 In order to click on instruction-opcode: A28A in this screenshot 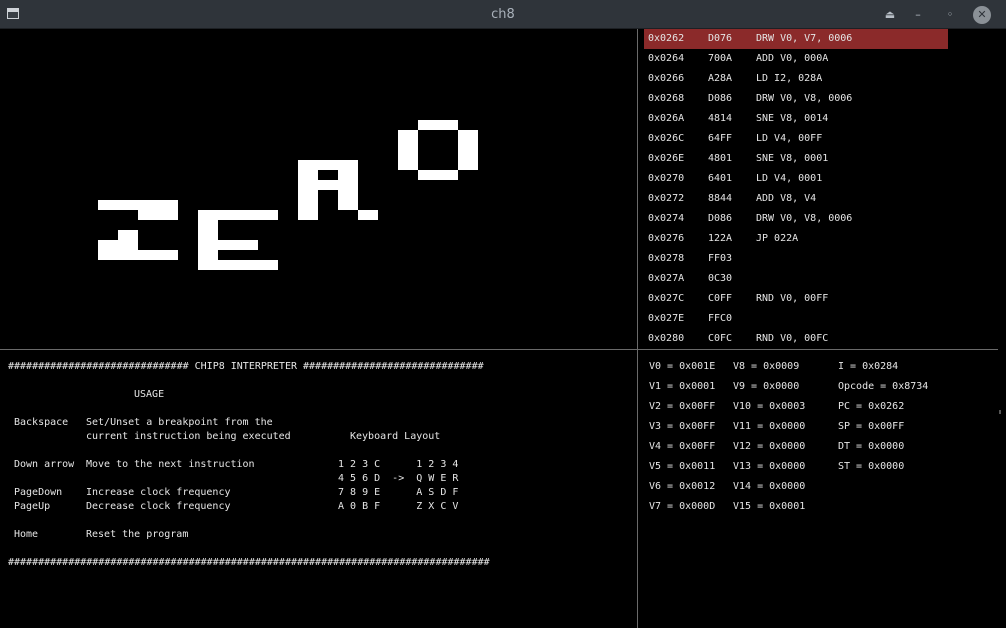, I will do `click(720, 78)`.